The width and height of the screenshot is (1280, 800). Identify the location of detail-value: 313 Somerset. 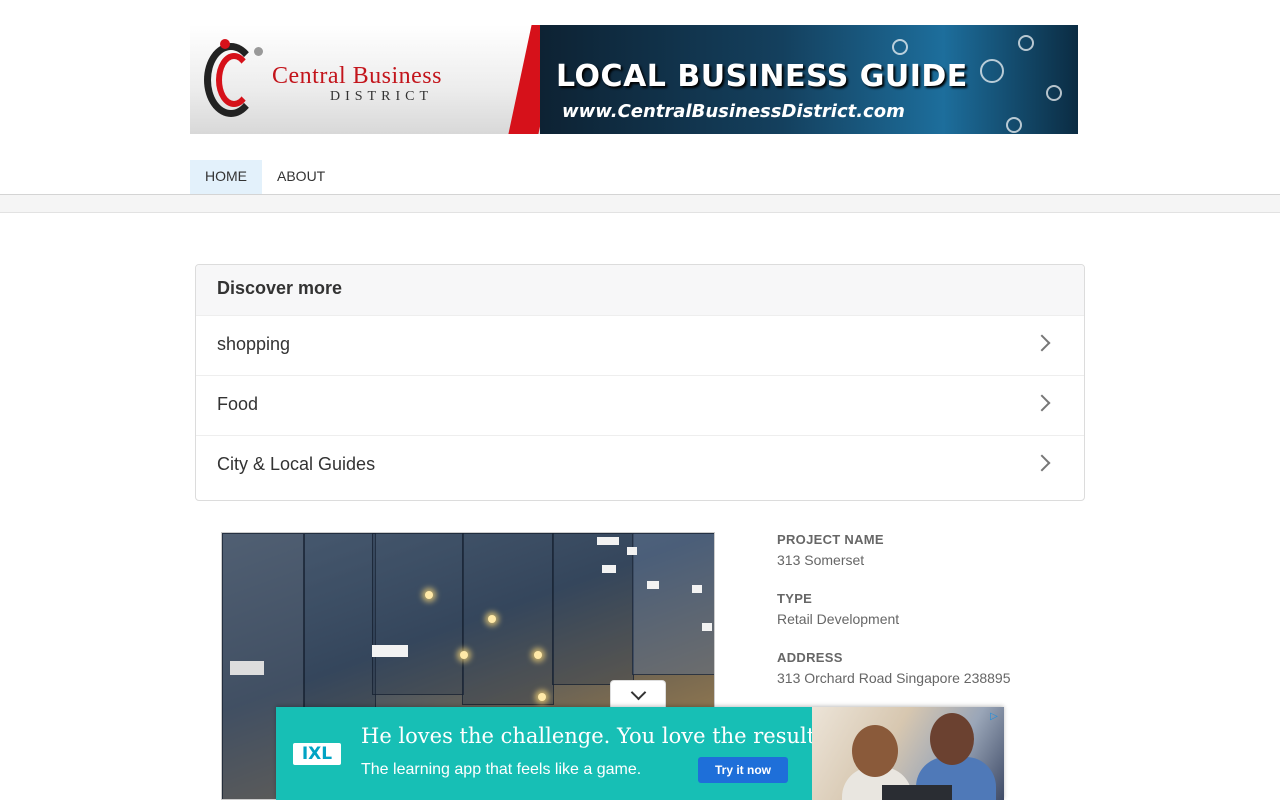
(821, 560).